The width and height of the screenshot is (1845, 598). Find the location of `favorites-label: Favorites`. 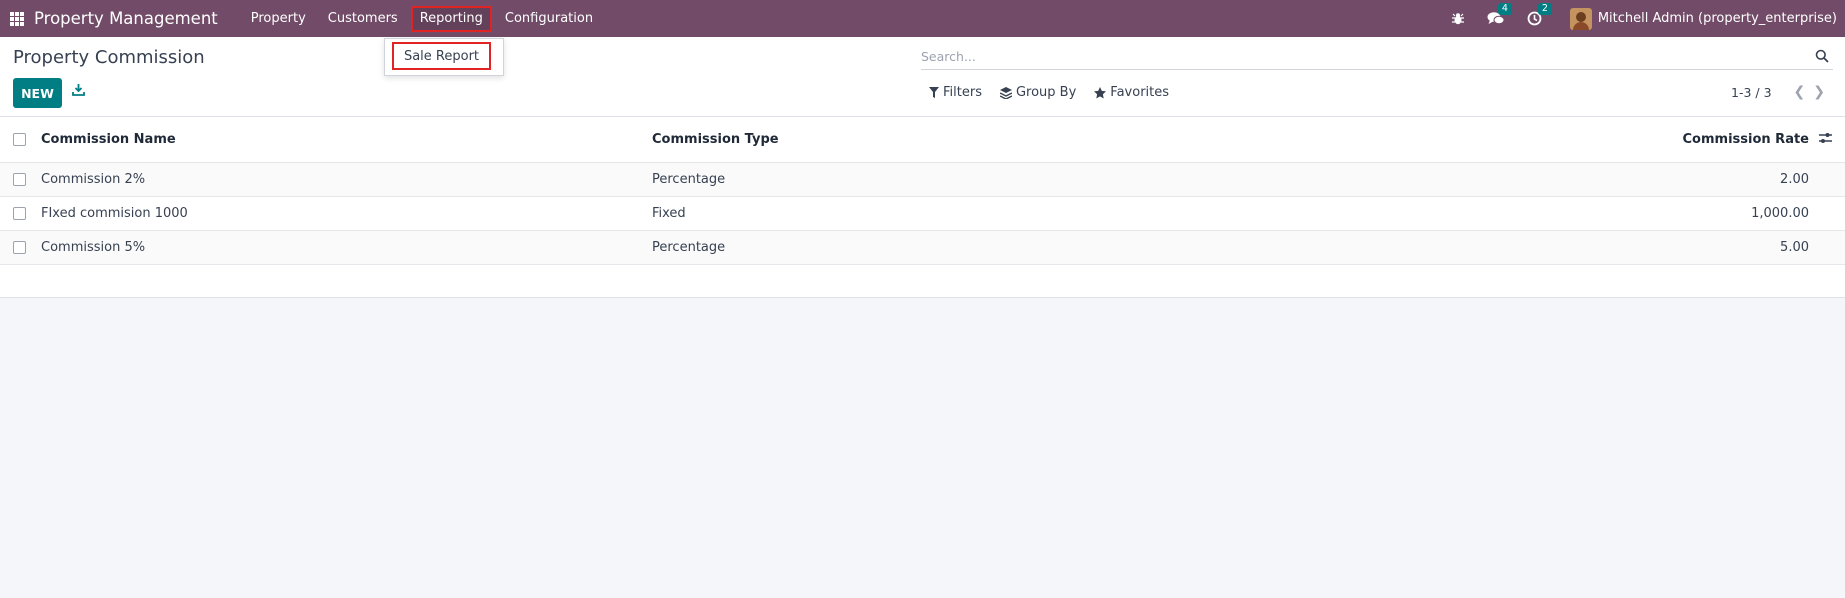

favorites-label: Favorites is located at coordinates (1140, 92).